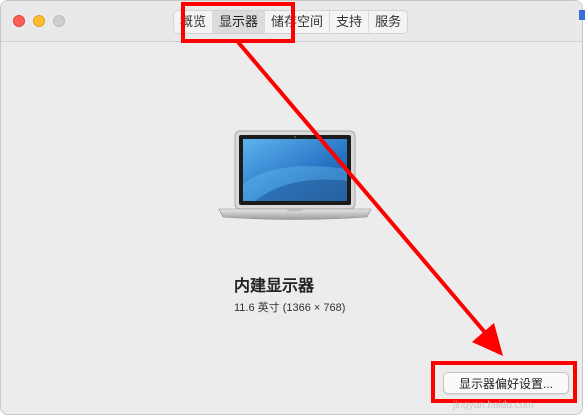  Describe the element at coordinates (239, 22) in the screenshot. I see `tab-displays: 显示器` at that location.